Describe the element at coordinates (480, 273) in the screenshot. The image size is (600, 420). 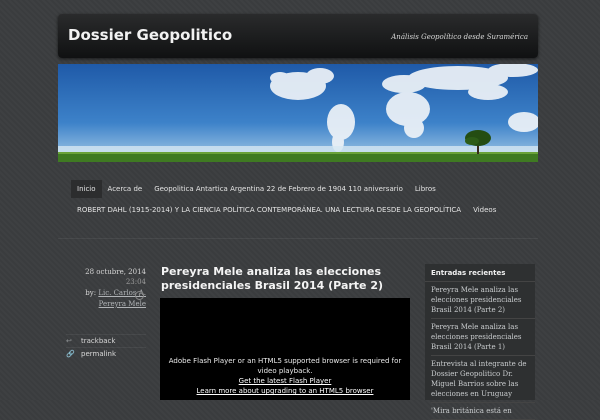
I see `sidebar-heading: Entradas recientes` at that location.